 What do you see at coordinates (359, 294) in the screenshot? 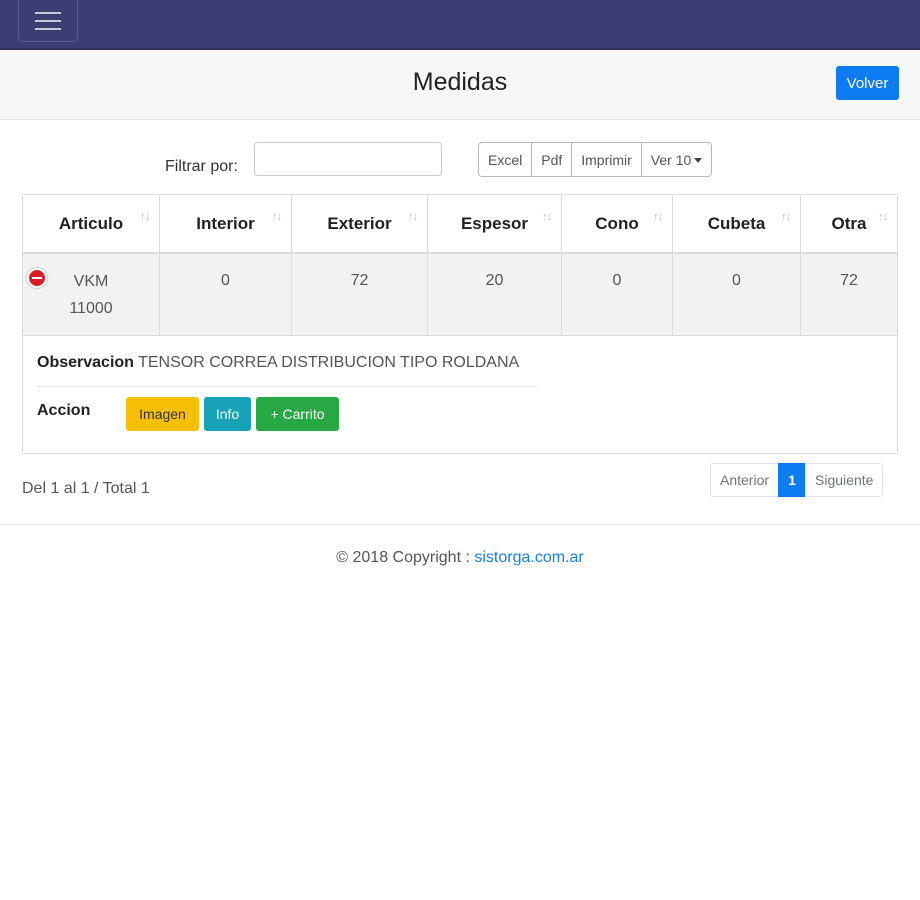
I see `cell-exterior: 72` at bounding box center [359, 294].